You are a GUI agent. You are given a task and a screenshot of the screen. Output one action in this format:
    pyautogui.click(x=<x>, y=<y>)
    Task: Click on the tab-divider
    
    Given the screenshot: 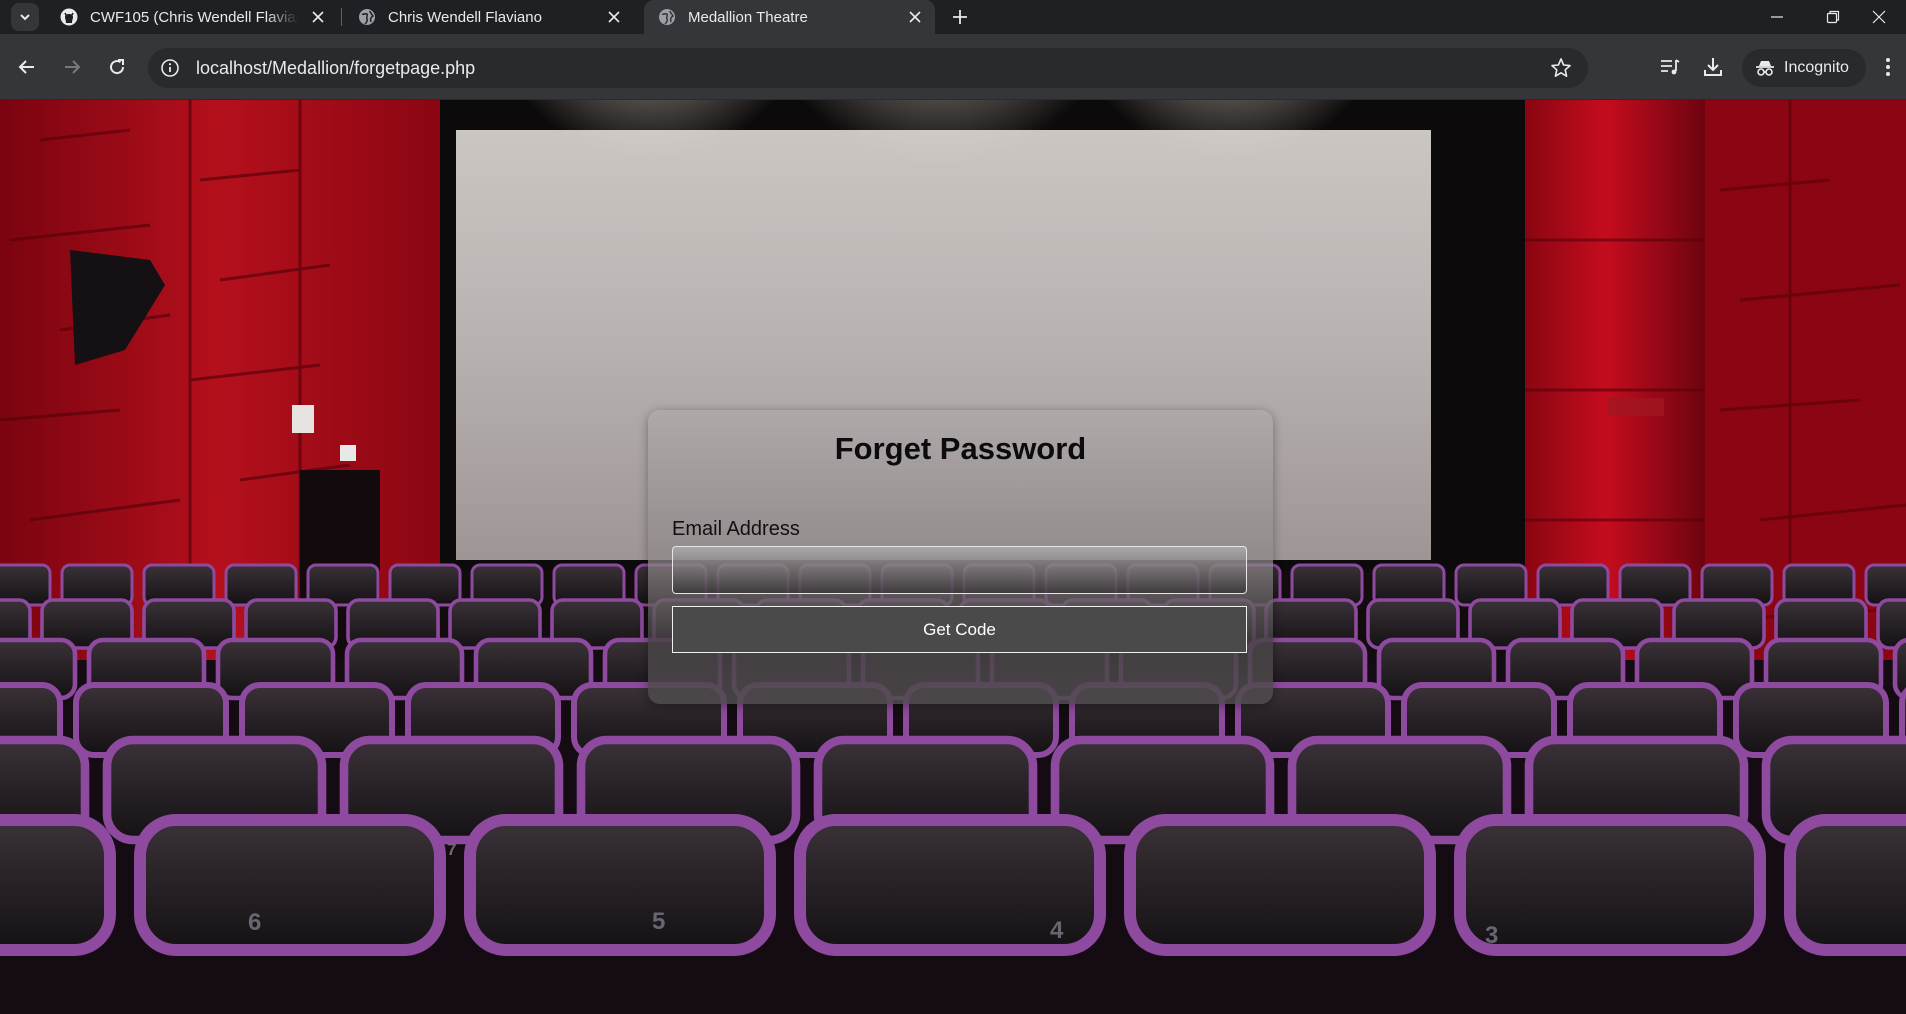 What is the action you would take?
    pyautogui.click(x=341, y=17)
    